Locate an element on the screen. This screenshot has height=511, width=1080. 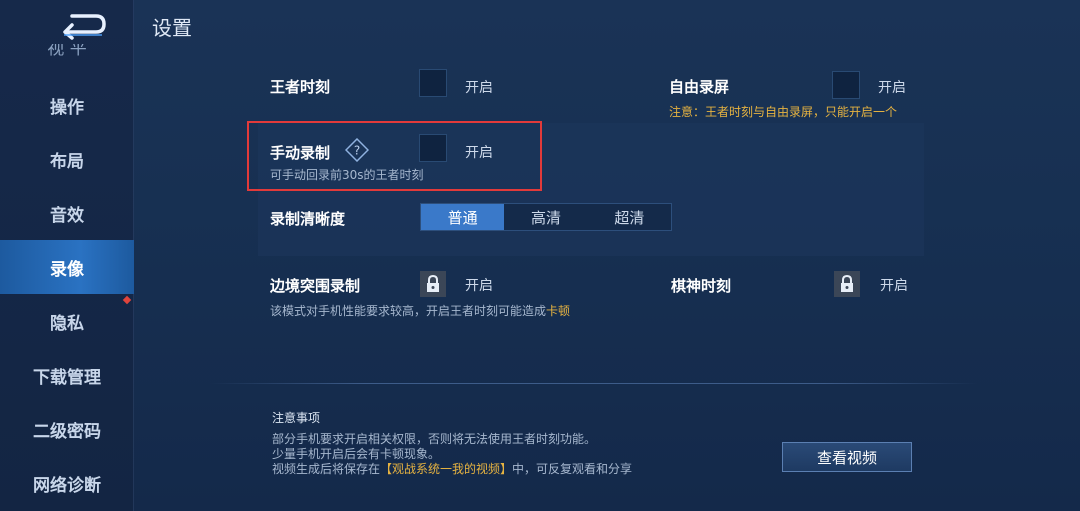
chess-moment-label: 棋神时刻 is located at coordinates (701, 286).